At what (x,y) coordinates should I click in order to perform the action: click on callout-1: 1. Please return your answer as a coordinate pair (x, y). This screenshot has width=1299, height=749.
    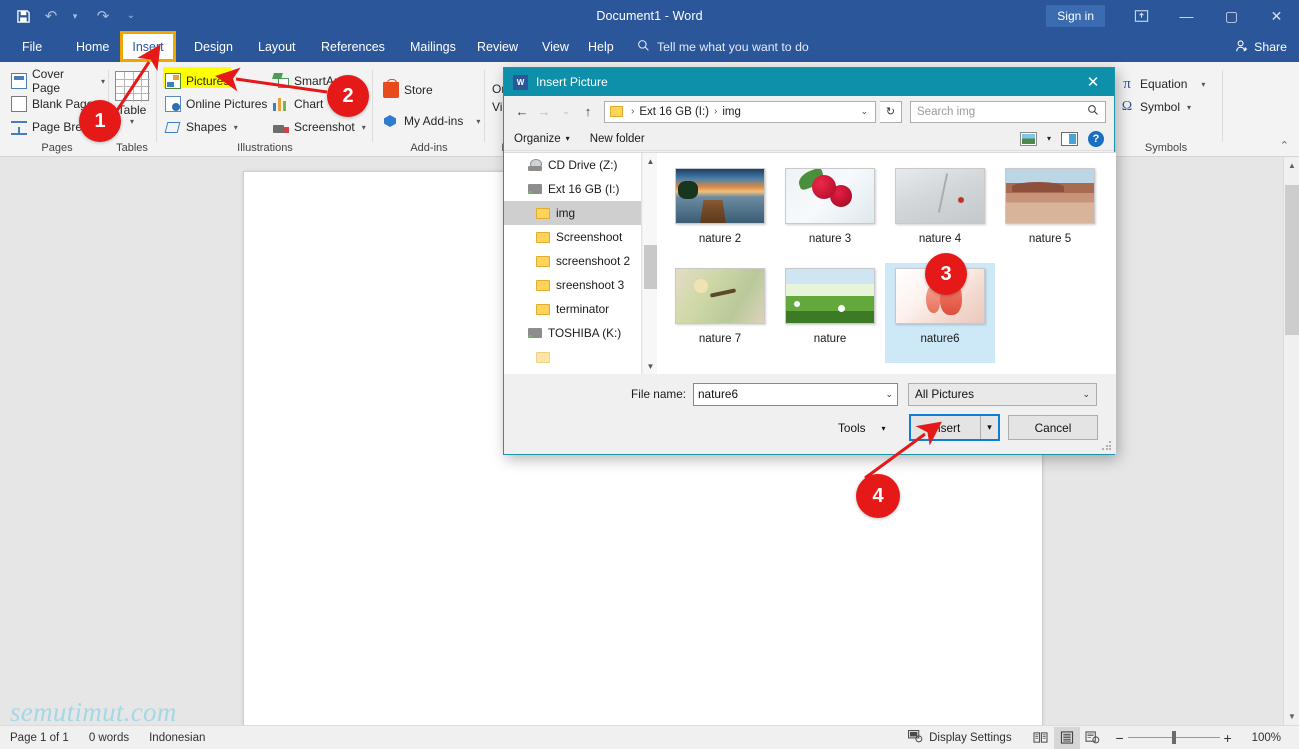
    Looking at the image, I should click on (100, 121).